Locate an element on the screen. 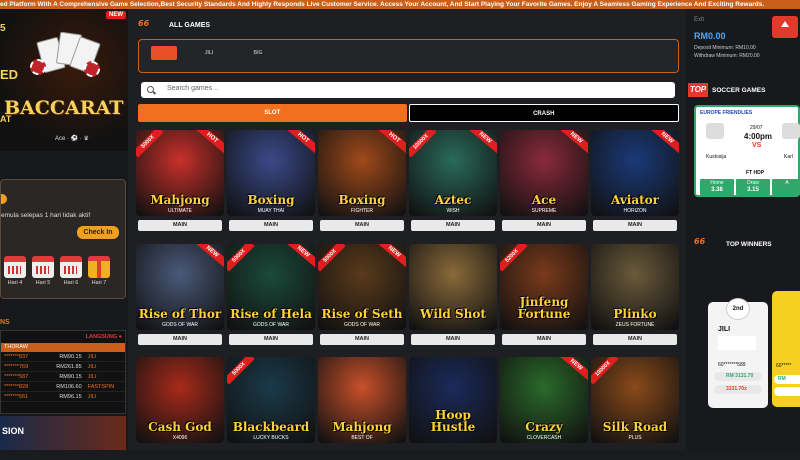 The image size is (800, 460). multiplier-badge: 5000X is located at coordinates (241, 371).